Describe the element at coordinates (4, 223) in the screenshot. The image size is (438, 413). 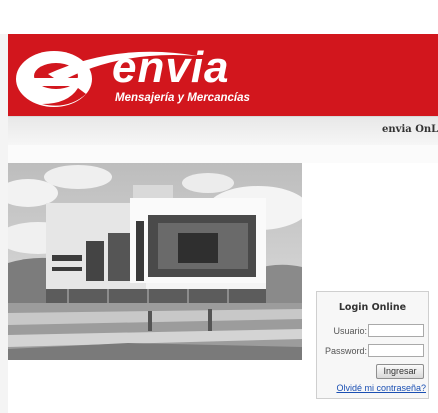
I see `page-gutter` at that location.